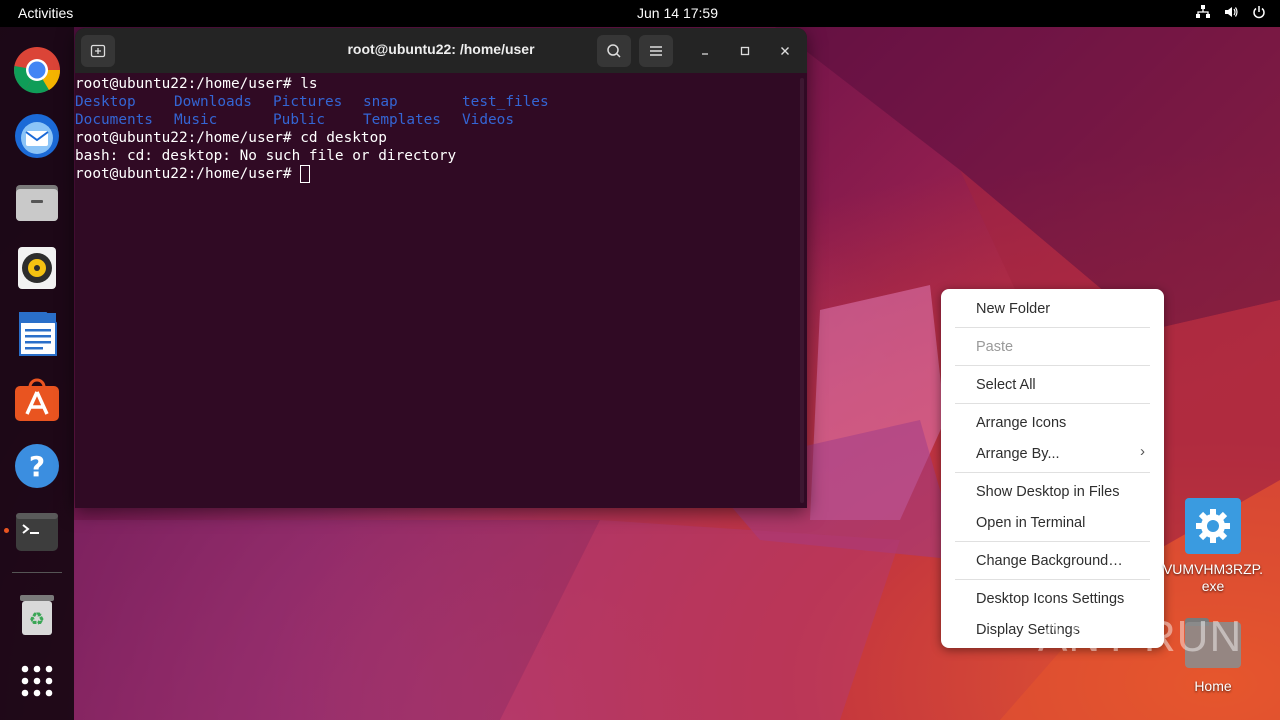 This screenshot has height=720, width=1280. Describe the element at coordinates (1203, 12) in the screenshot. I see `network-icon` at that location.